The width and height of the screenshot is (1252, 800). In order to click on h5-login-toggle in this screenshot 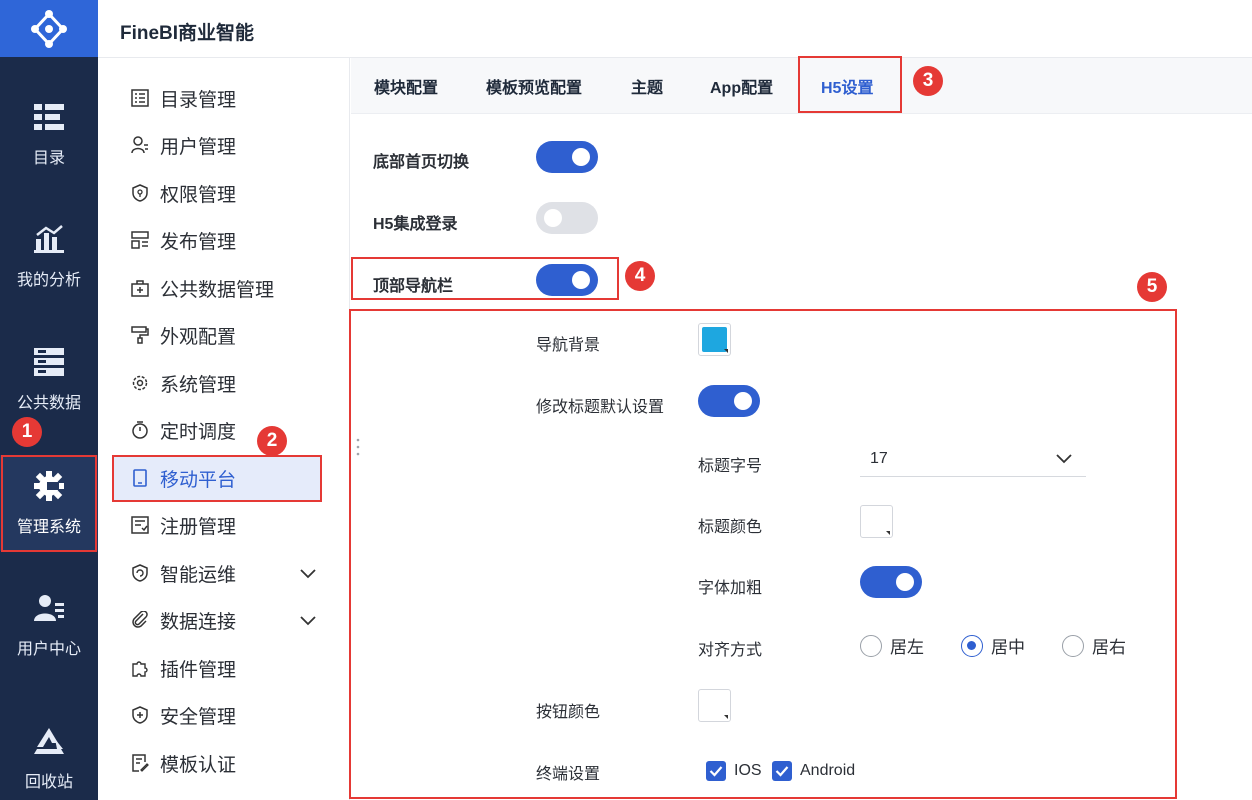, I will do `click(567, 218)`.